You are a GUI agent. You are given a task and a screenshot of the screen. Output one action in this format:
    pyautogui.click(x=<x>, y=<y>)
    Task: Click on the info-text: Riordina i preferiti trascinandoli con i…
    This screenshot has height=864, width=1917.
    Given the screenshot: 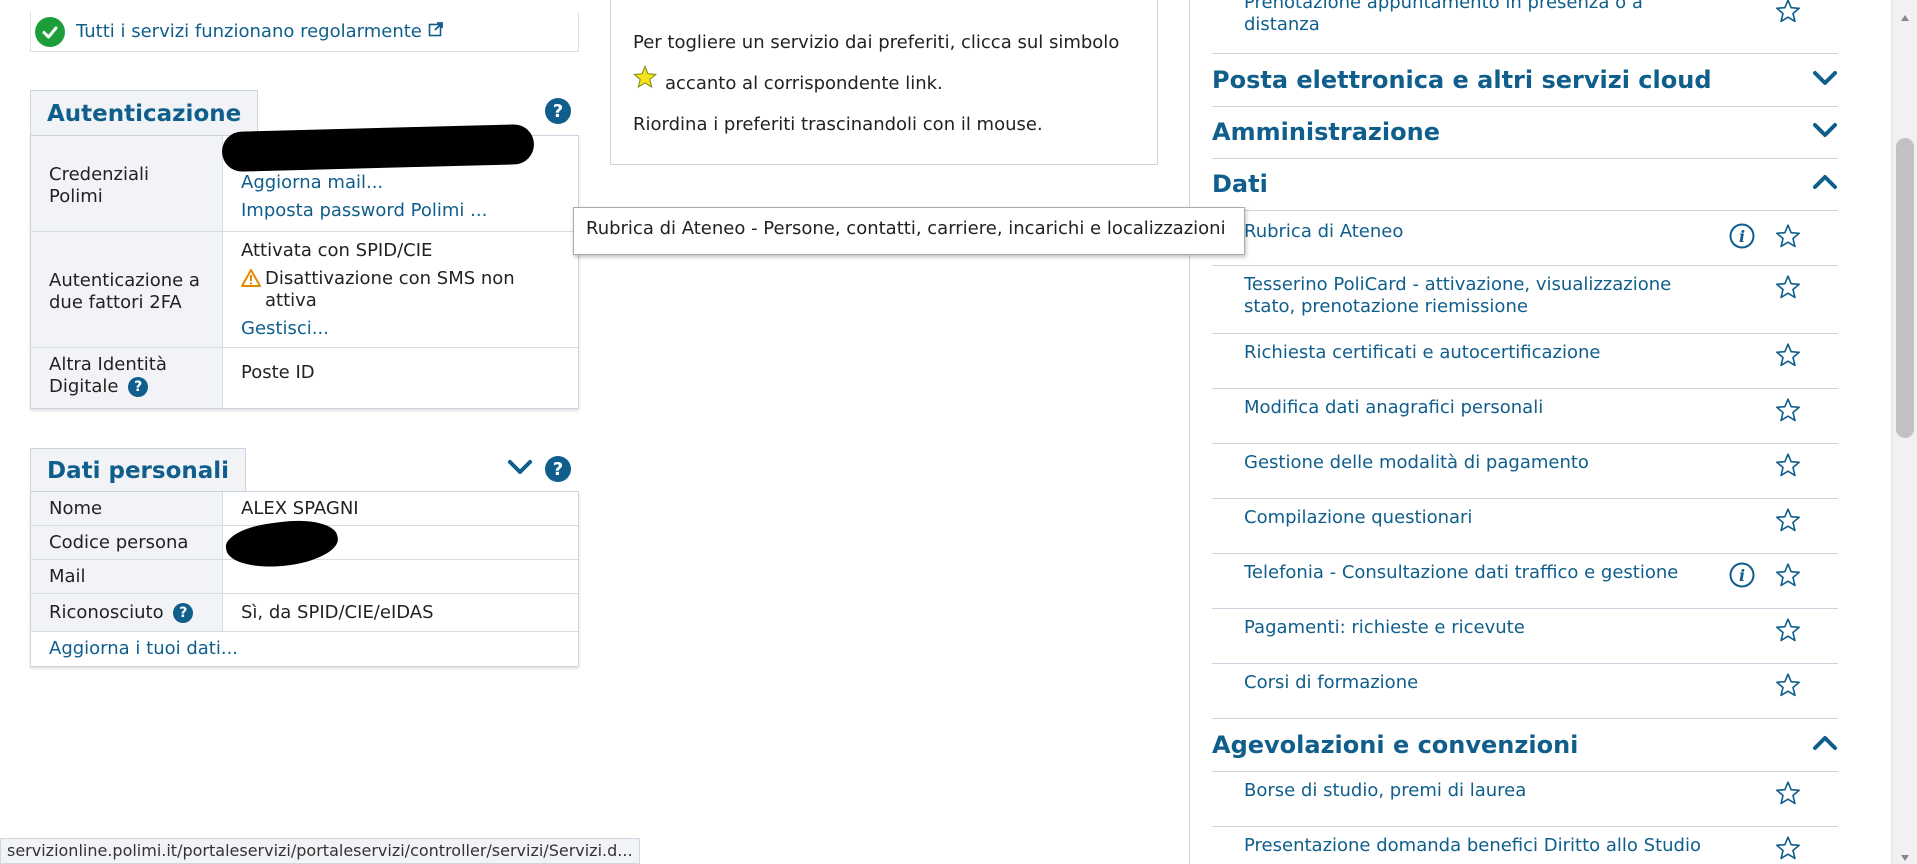 What is the action you would take?
    pyautogui.click(x=838, y=124)
    